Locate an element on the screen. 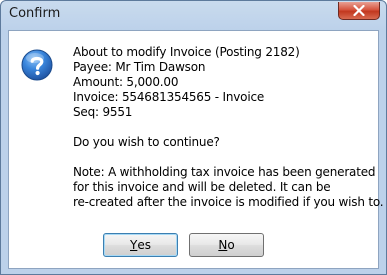 This screenshot has width=387, height=275. window-title: Confirm is located at coordinates (35, 13).